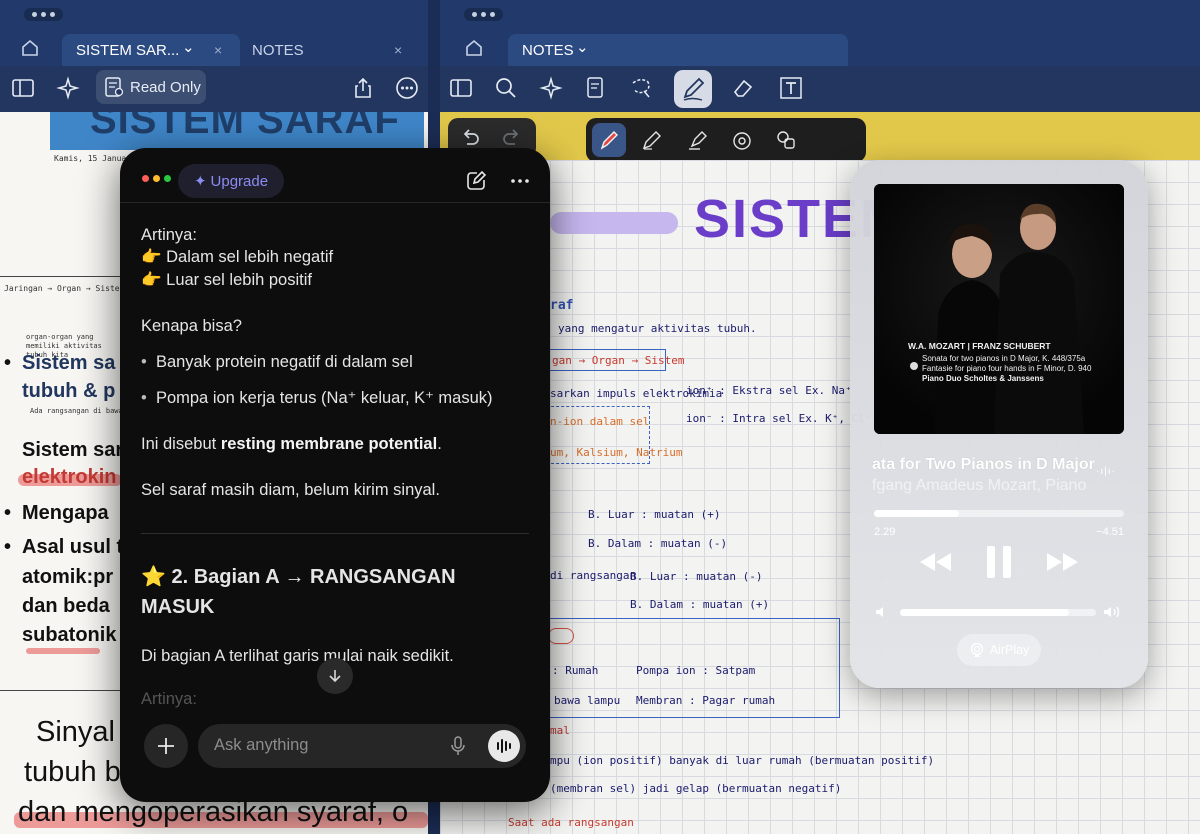 Image resolution: width=1200 pixels, height=834 pixels. What do you see at coordinates (791, 88) in the screenshot?
I see `text-box-icon` at bounding box center [791, 88].